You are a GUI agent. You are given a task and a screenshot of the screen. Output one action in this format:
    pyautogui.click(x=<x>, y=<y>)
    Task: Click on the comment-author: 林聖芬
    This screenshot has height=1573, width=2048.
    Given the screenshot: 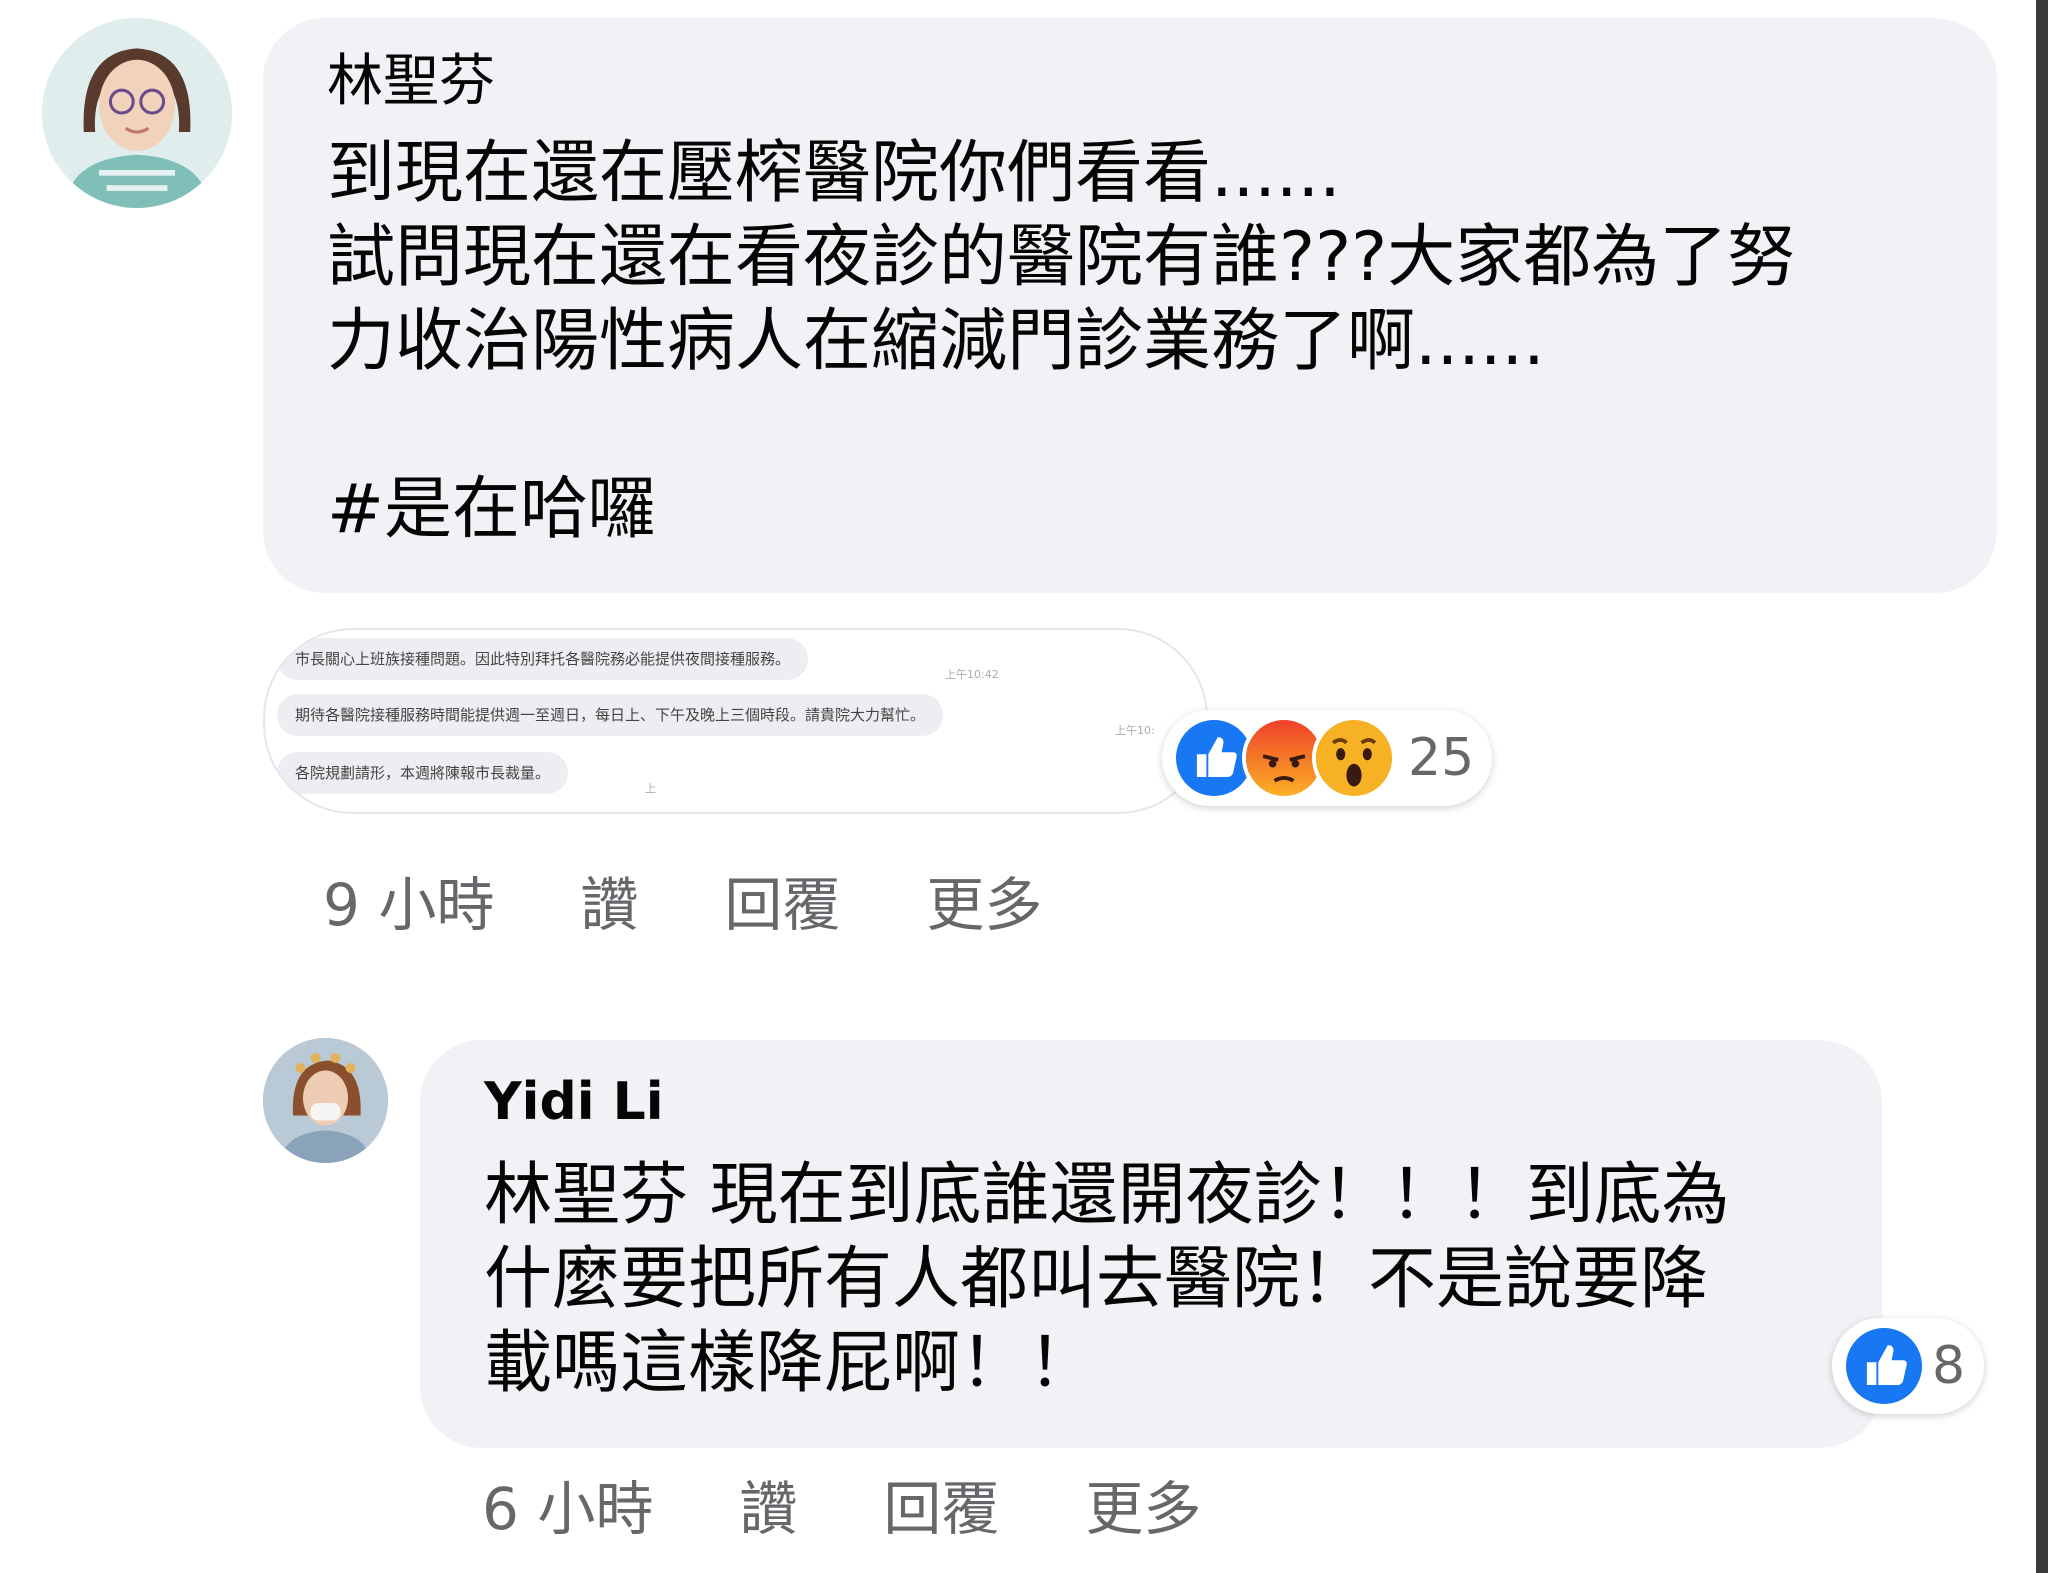 What is the action you would take?
    pyautogui.click(x=1130, y=82)
    